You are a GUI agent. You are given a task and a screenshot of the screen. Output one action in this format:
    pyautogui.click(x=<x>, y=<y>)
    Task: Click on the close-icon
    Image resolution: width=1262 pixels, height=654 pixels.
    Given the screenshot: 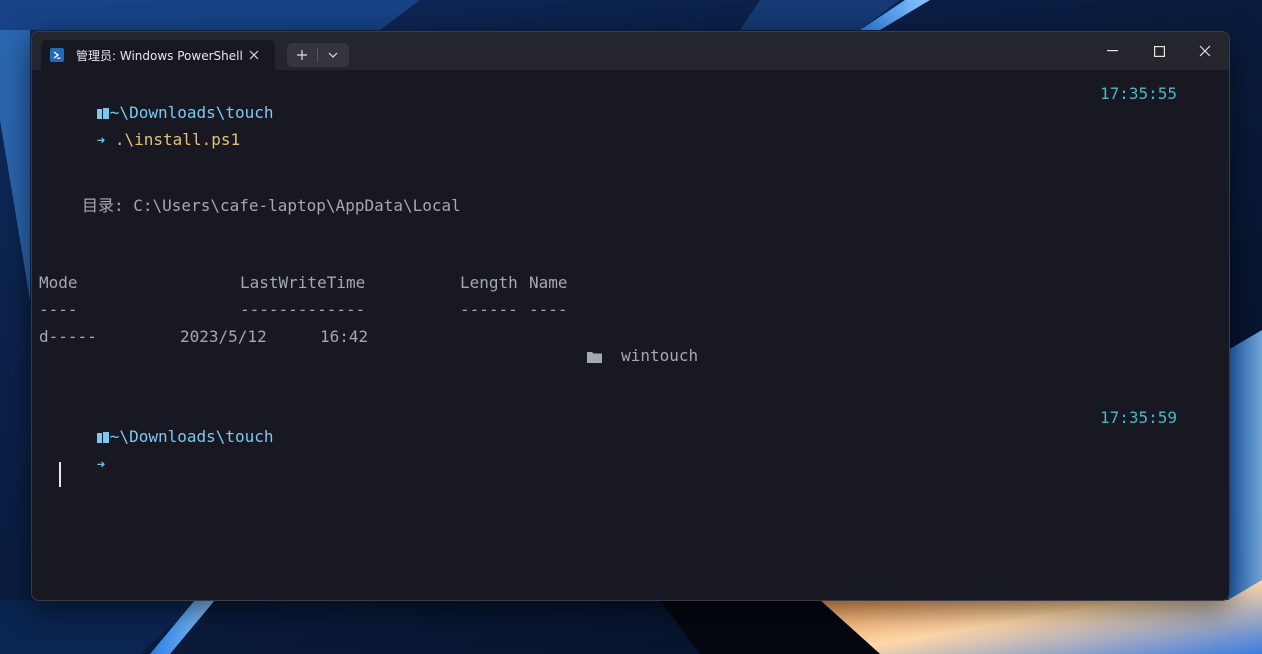 What is the action you would take?
    pyautogui.click(x=1205, y=51)
    